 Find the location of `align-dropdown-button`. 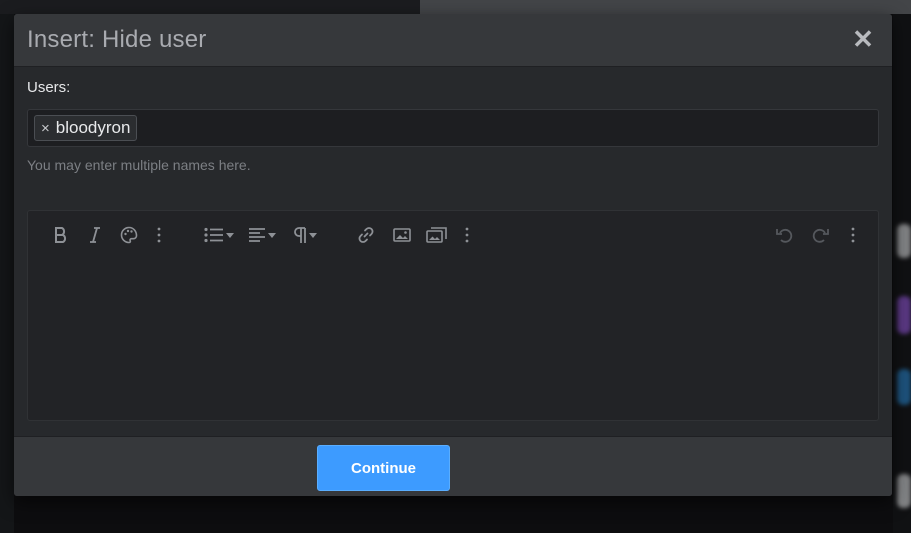

align-dropdown-button is located at coordinates (262, 235).